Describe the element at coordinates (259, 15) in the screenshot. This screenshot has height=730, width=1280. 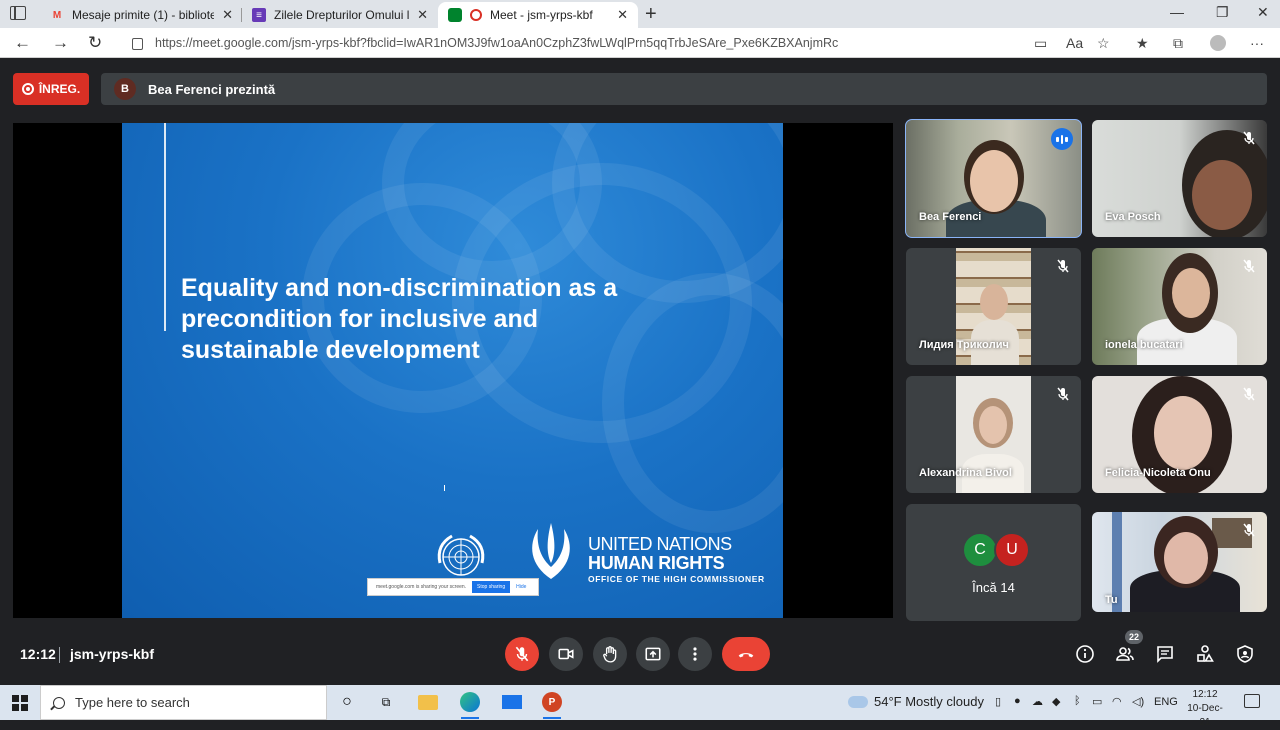
I see `forms-icon: ≡` at that location.